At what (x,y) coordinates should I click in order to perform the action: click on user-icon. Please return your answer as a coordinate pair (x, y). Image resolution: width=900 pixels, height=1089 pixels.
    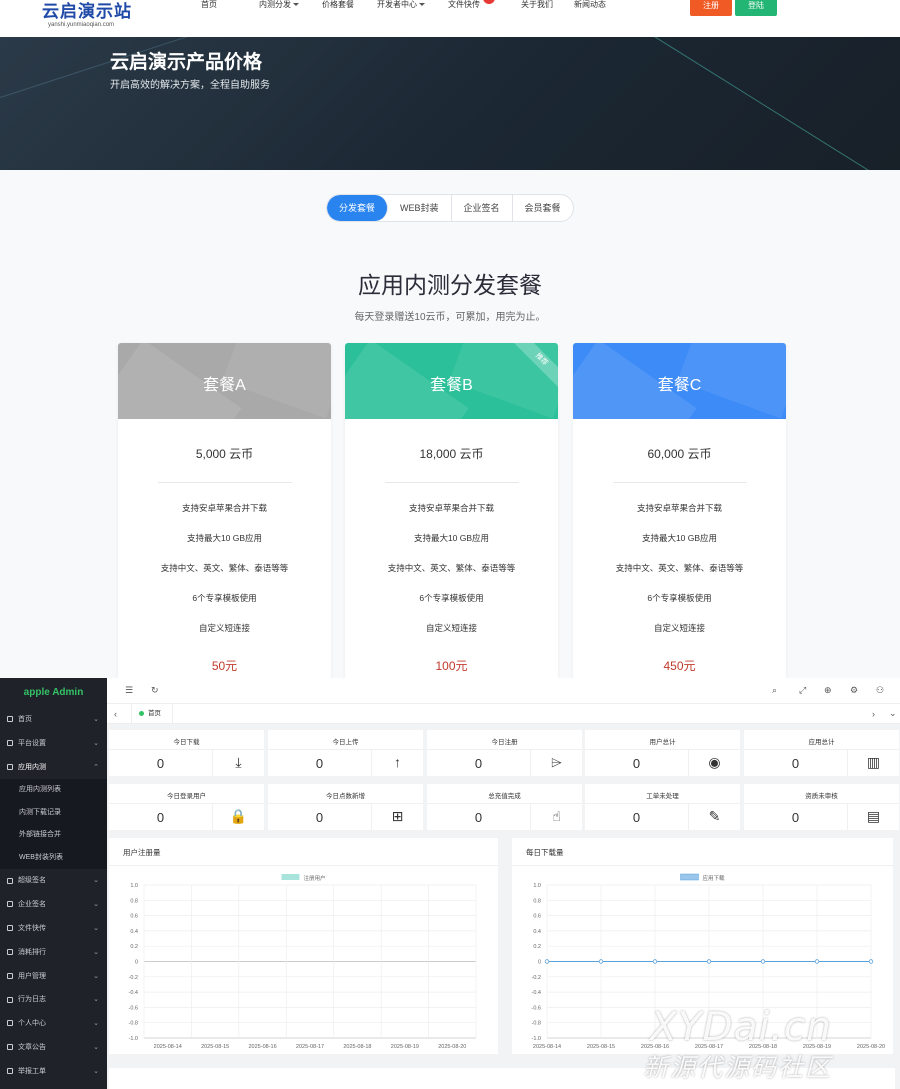
    Looking at the image, I should click on (10, 975).